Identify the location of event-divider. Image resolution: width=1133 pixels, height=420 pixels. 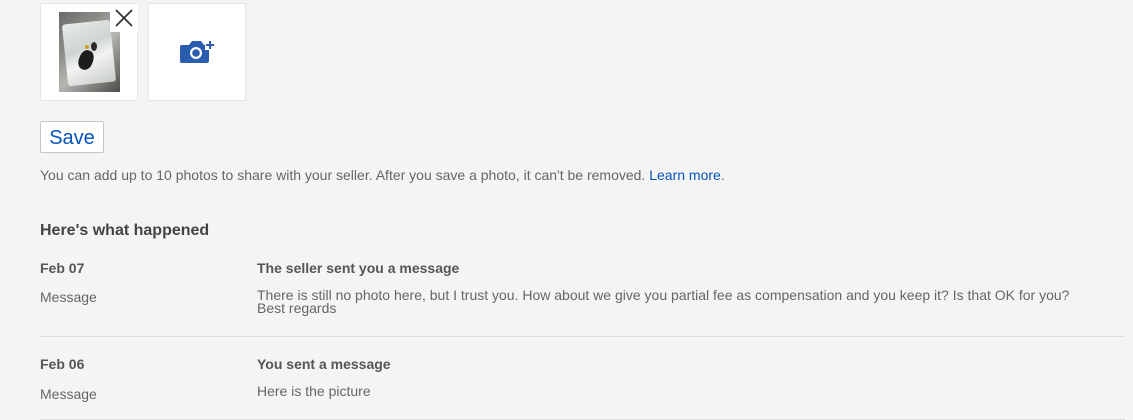
(582, 336).